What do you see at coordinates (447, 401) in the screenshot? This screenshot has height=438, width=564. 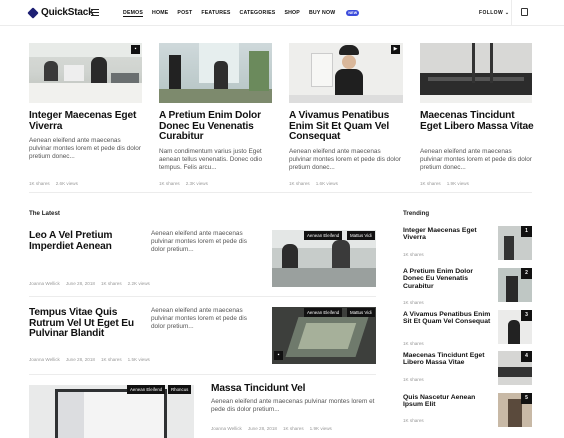 I see `trending-title: Quis Nascetur Aenean Ipsum Elit` at bounding box center [447, 401].